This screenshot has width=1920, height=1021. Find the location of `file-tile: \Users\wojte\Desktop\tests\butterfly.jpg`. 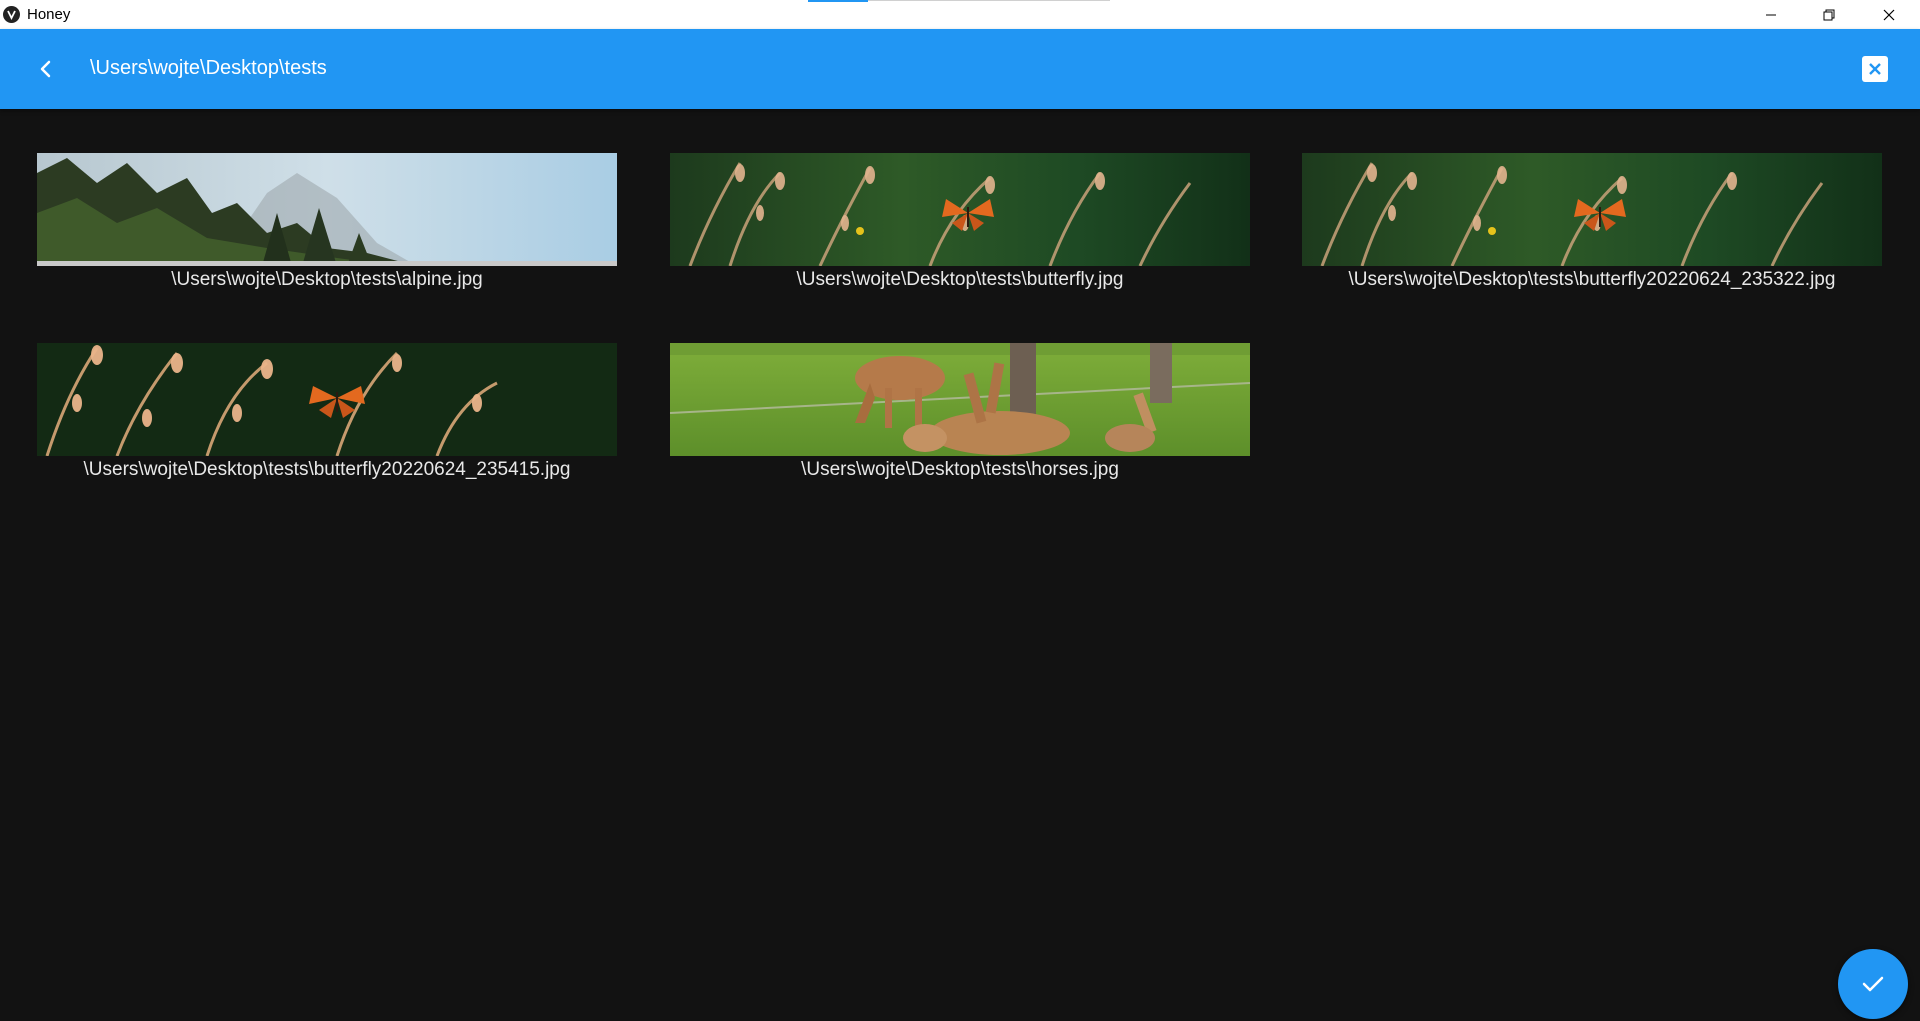

file-tile: \Users\wojte\Desktop\tests\butterfly.jpg is located at coordinates (960, 222).